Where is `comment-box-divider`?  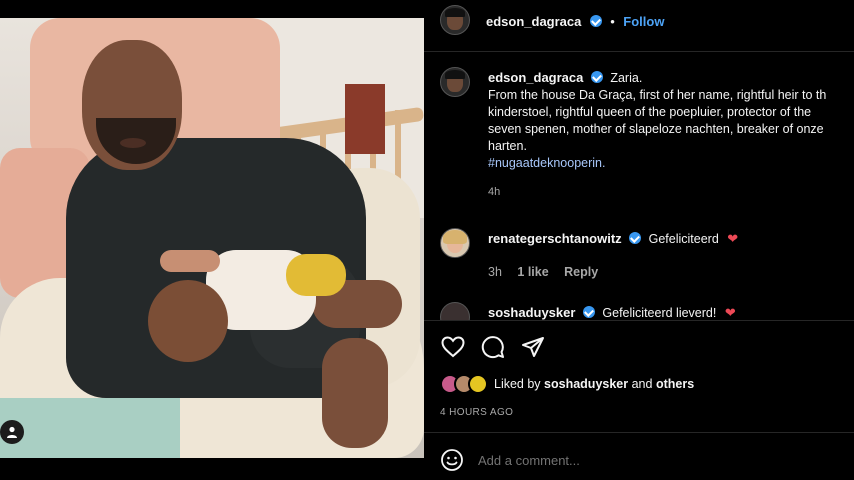 comment-box-divider is located at coordinates (639, 432).